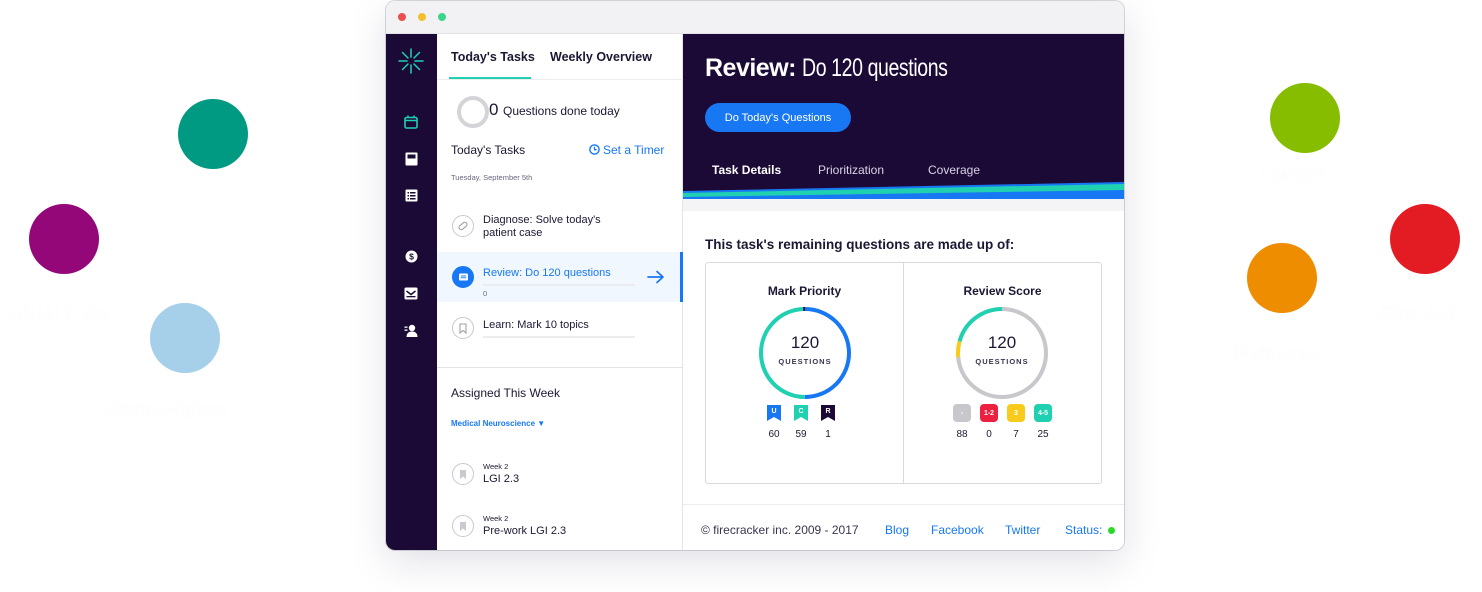 The width and height of the screenshot is (1482, 592). I want to click on priority-badge-u: U, so click(774, 413).